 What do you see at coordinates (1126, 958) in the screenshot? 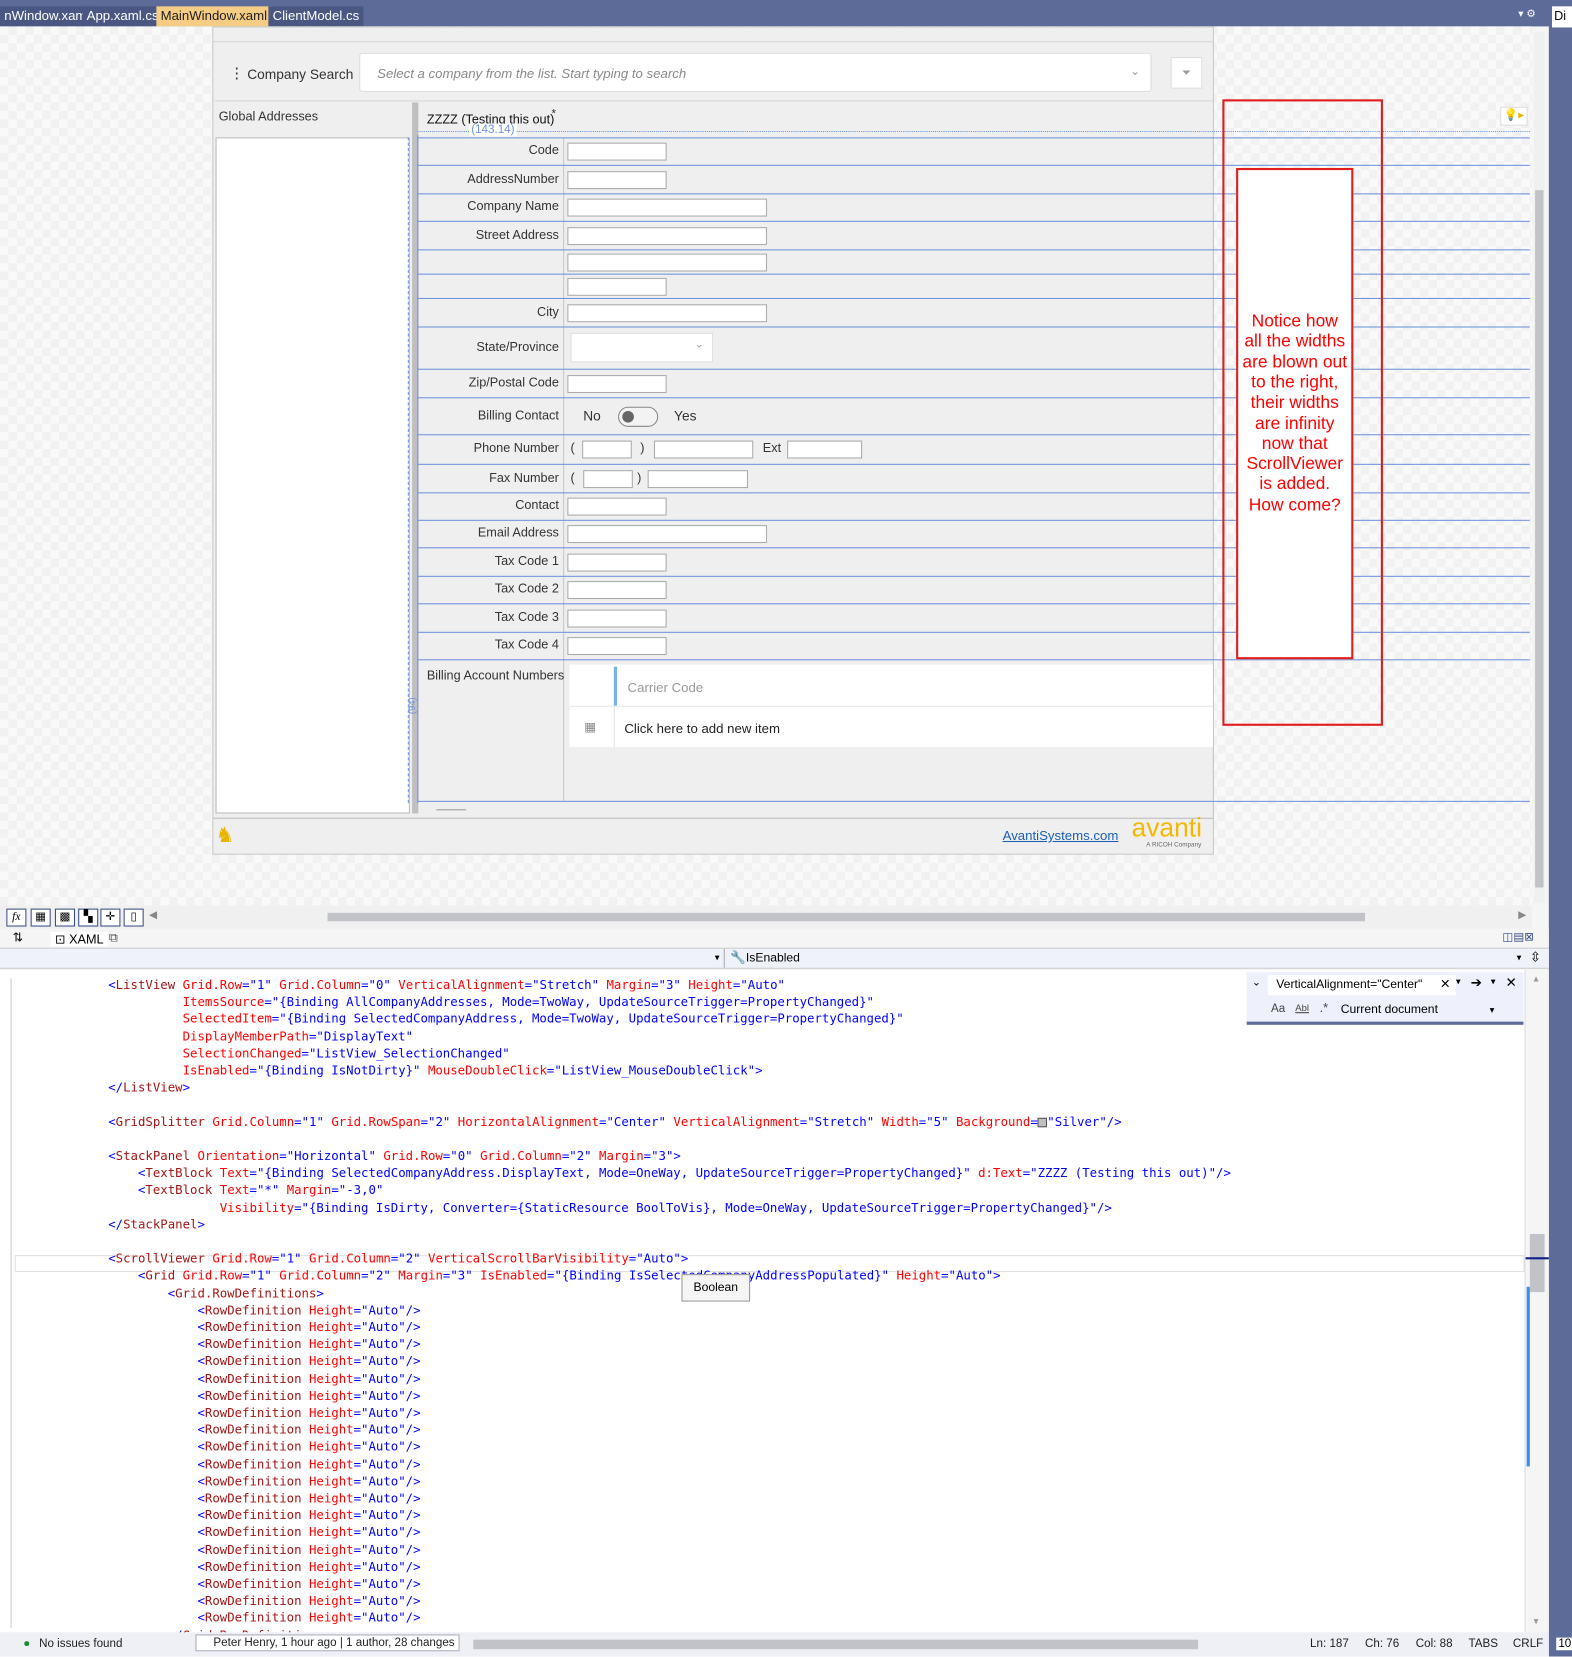
I see `property-selector-dropdown: 🔧 IsEnabled ▾` at bounding box center [1126, 958].